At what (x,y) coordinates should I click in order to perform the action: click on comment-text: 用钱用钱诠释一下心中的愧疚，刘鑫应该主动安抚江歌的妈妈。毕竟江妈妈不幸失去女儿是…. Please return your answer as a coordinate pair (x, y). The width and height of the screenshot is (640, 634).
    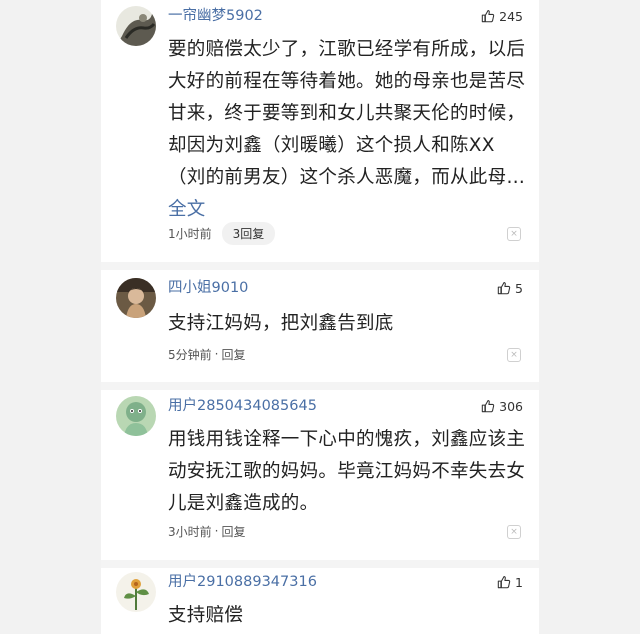
    Looking at the image, I should click on (347, 471).